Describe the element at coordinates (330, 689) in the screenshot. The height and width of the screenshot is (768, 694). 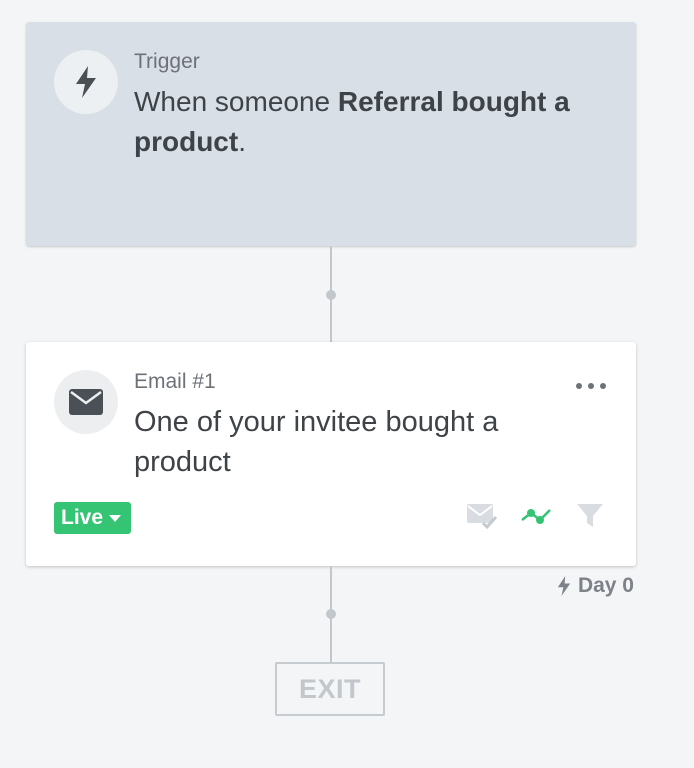
I see `exit-node: EXIT` at that location.